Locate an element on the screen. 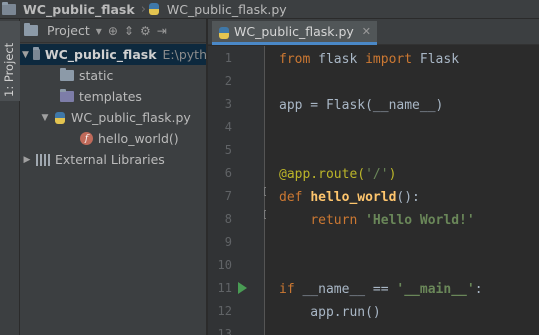 The height and width of the screenshot is (335, 539). editor-tab-label: WC_public_flask.py is located at coordinates (294, 31).